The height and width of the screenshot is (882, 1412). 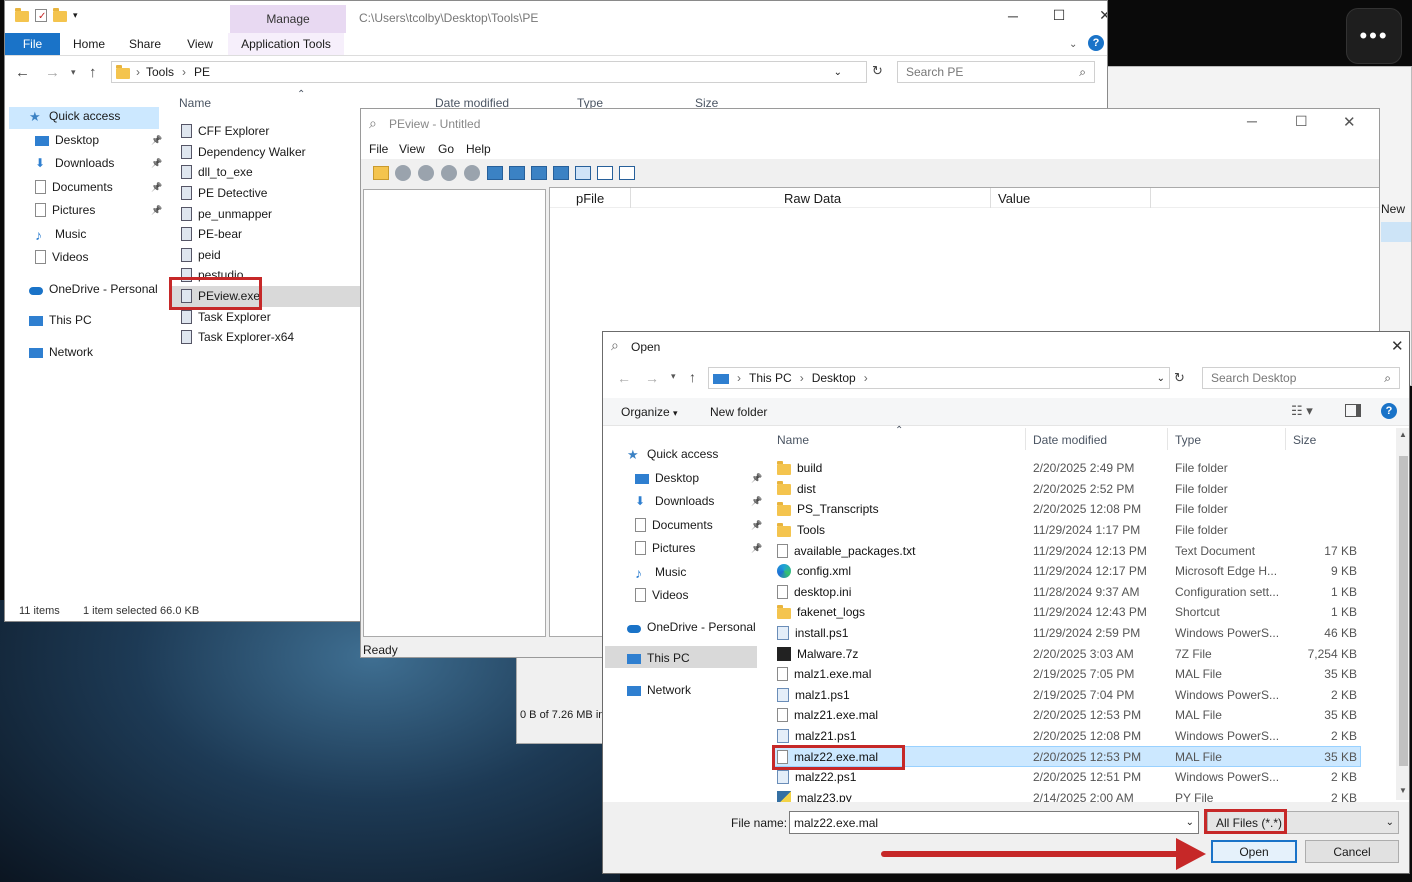 I want to click on forward-arrow-icon: →, so click(x=52, y=72).